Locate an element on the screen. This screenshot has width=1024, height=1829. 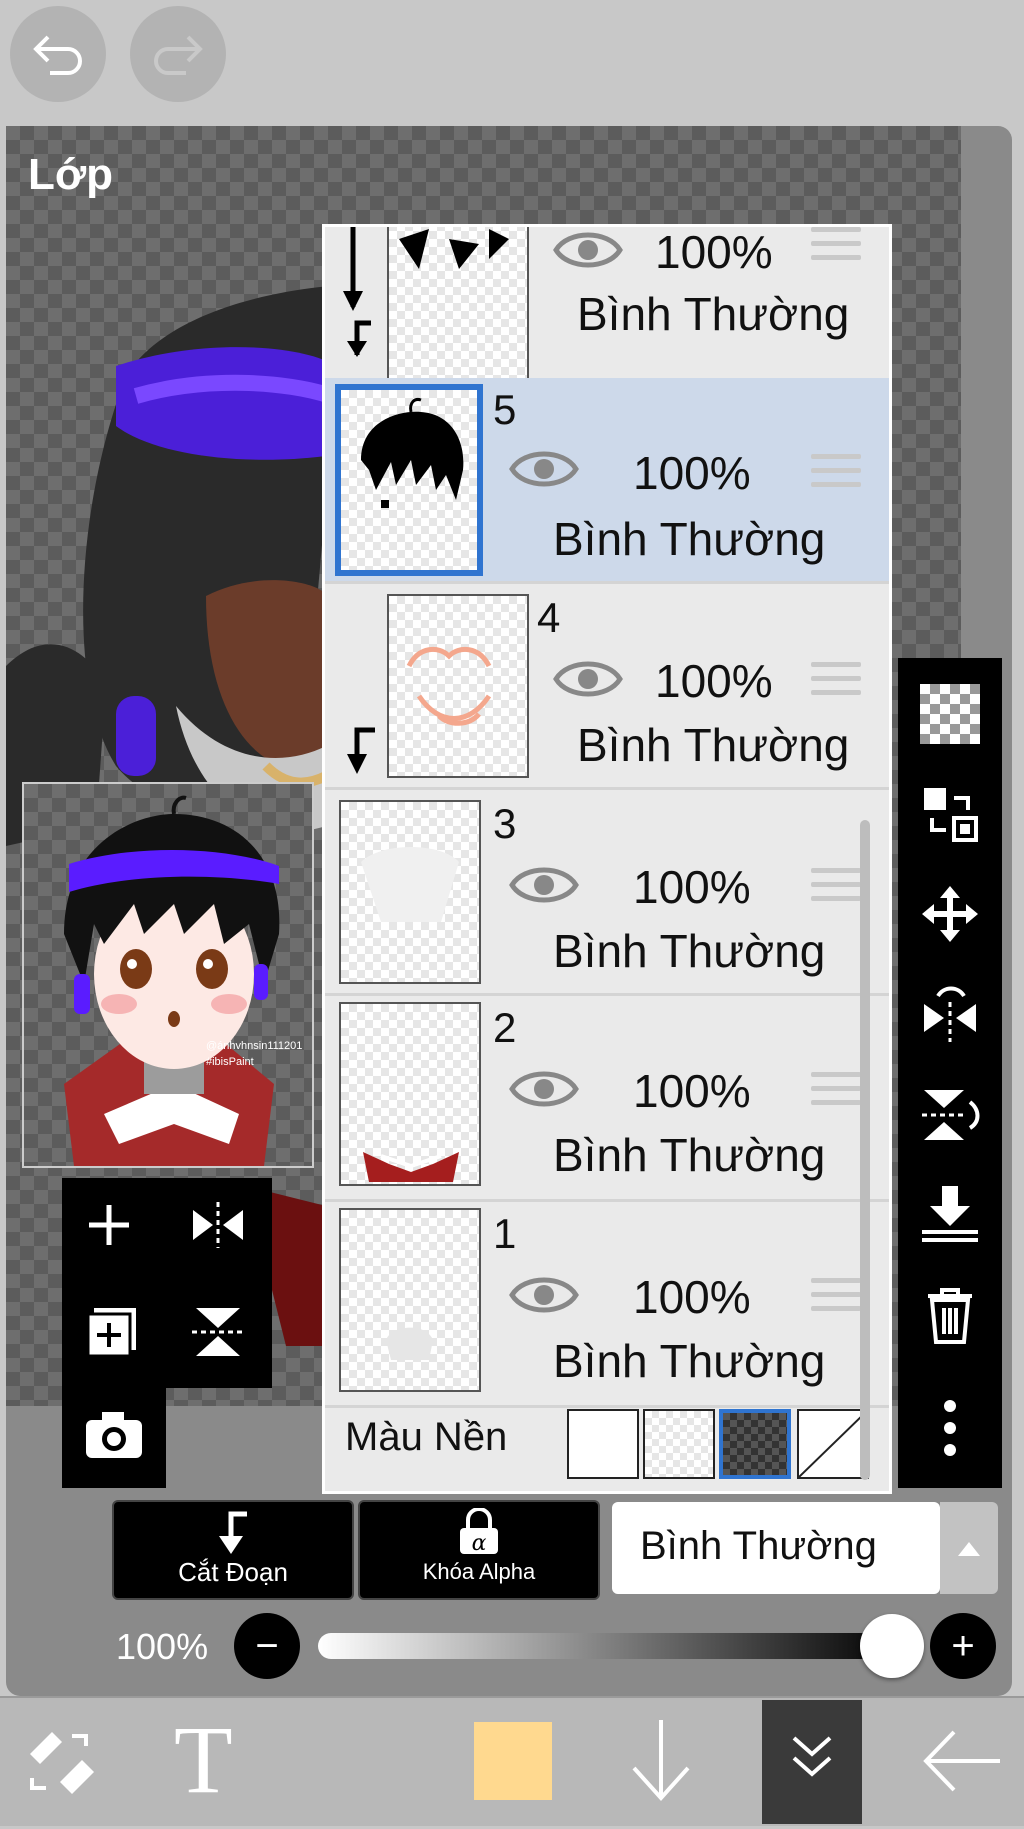
undo-button is located at coordinates (58, 54).